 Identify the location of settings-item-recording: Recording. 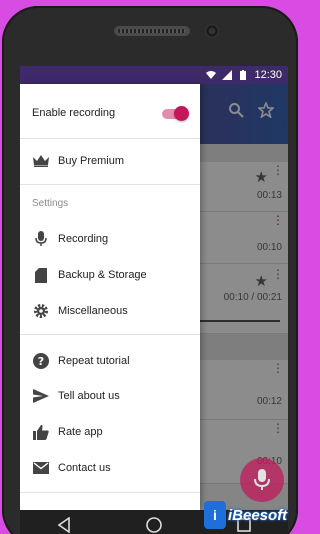
(110, 239).